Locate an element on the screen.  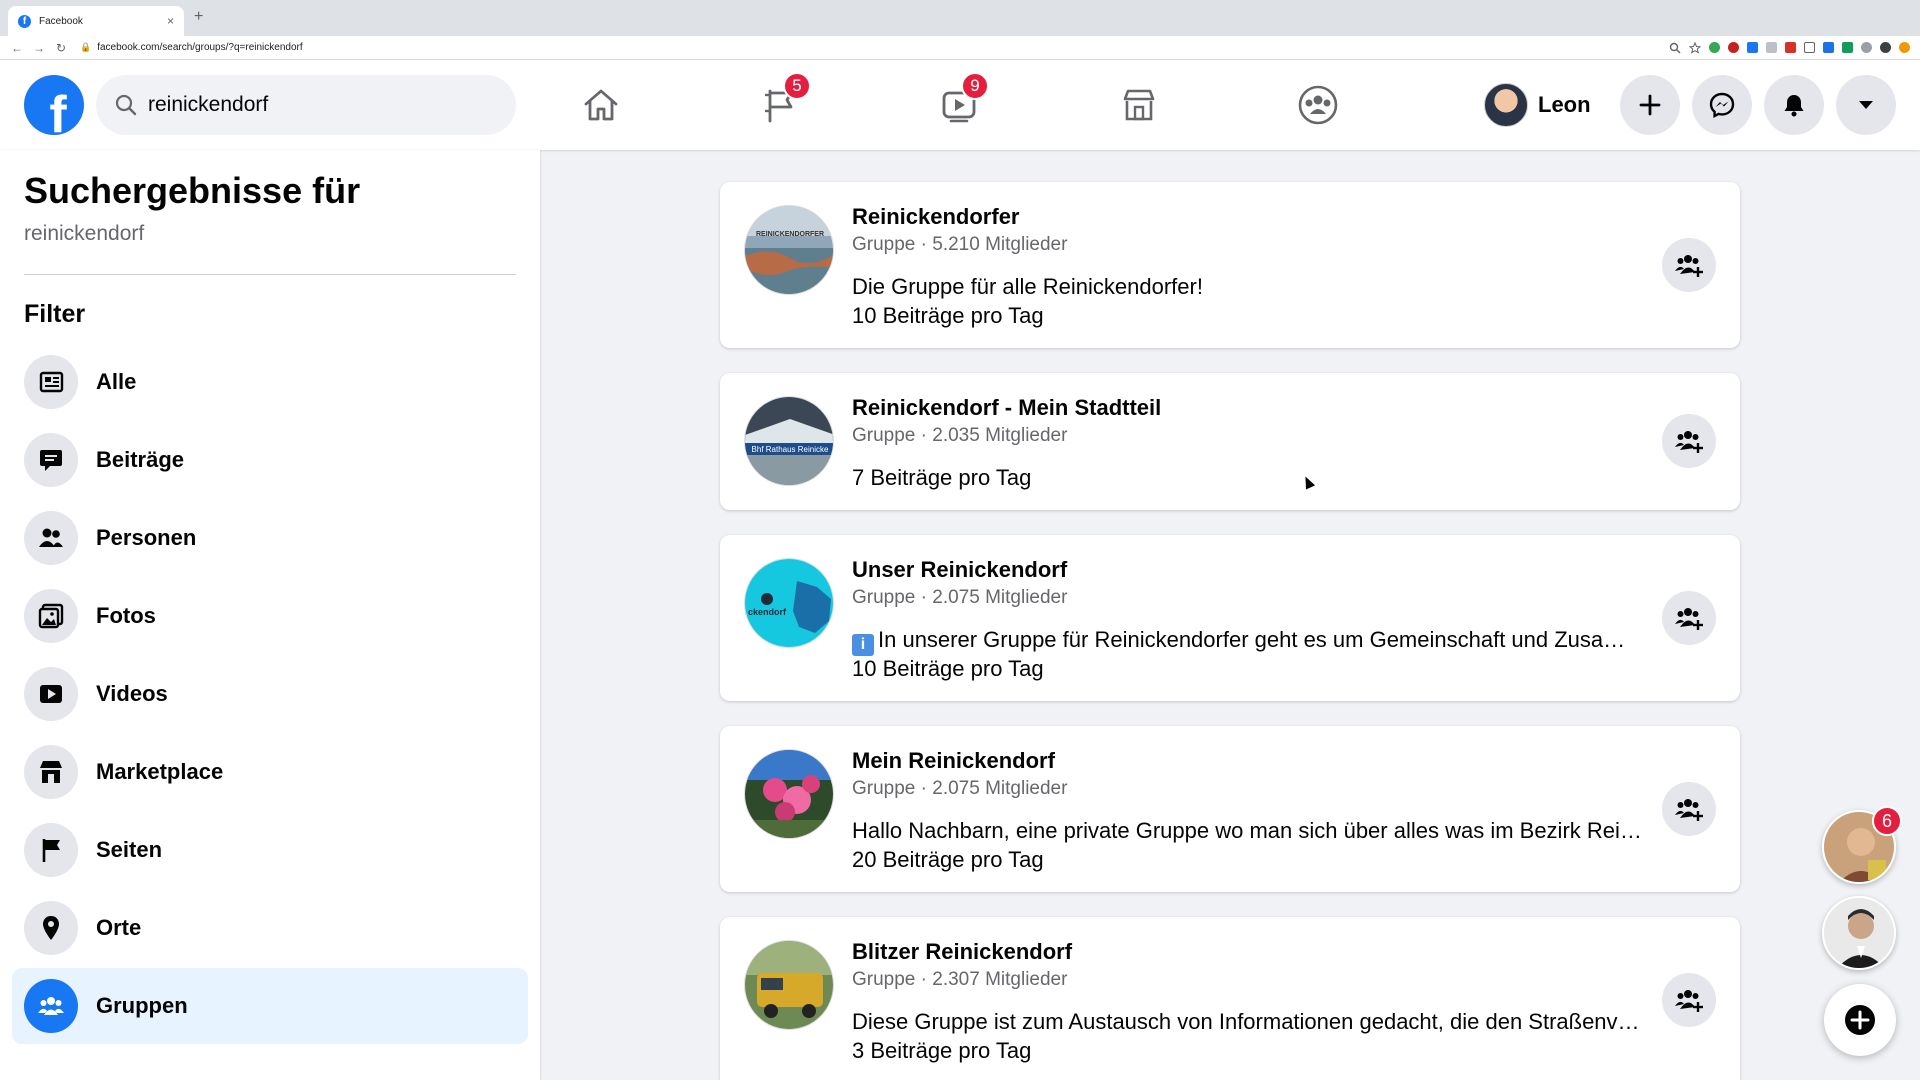
group-name: Reinickendorf - Mein Stadtteil is located at coordinates (1006, 408).